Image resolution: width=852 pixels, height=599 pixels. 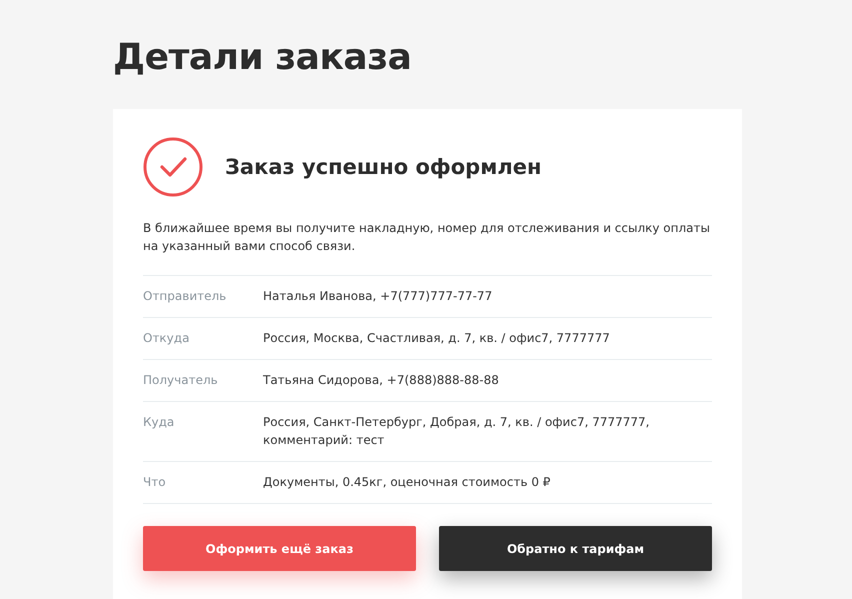 I want to click on detail-label: Что, so click(x=155, y=482).